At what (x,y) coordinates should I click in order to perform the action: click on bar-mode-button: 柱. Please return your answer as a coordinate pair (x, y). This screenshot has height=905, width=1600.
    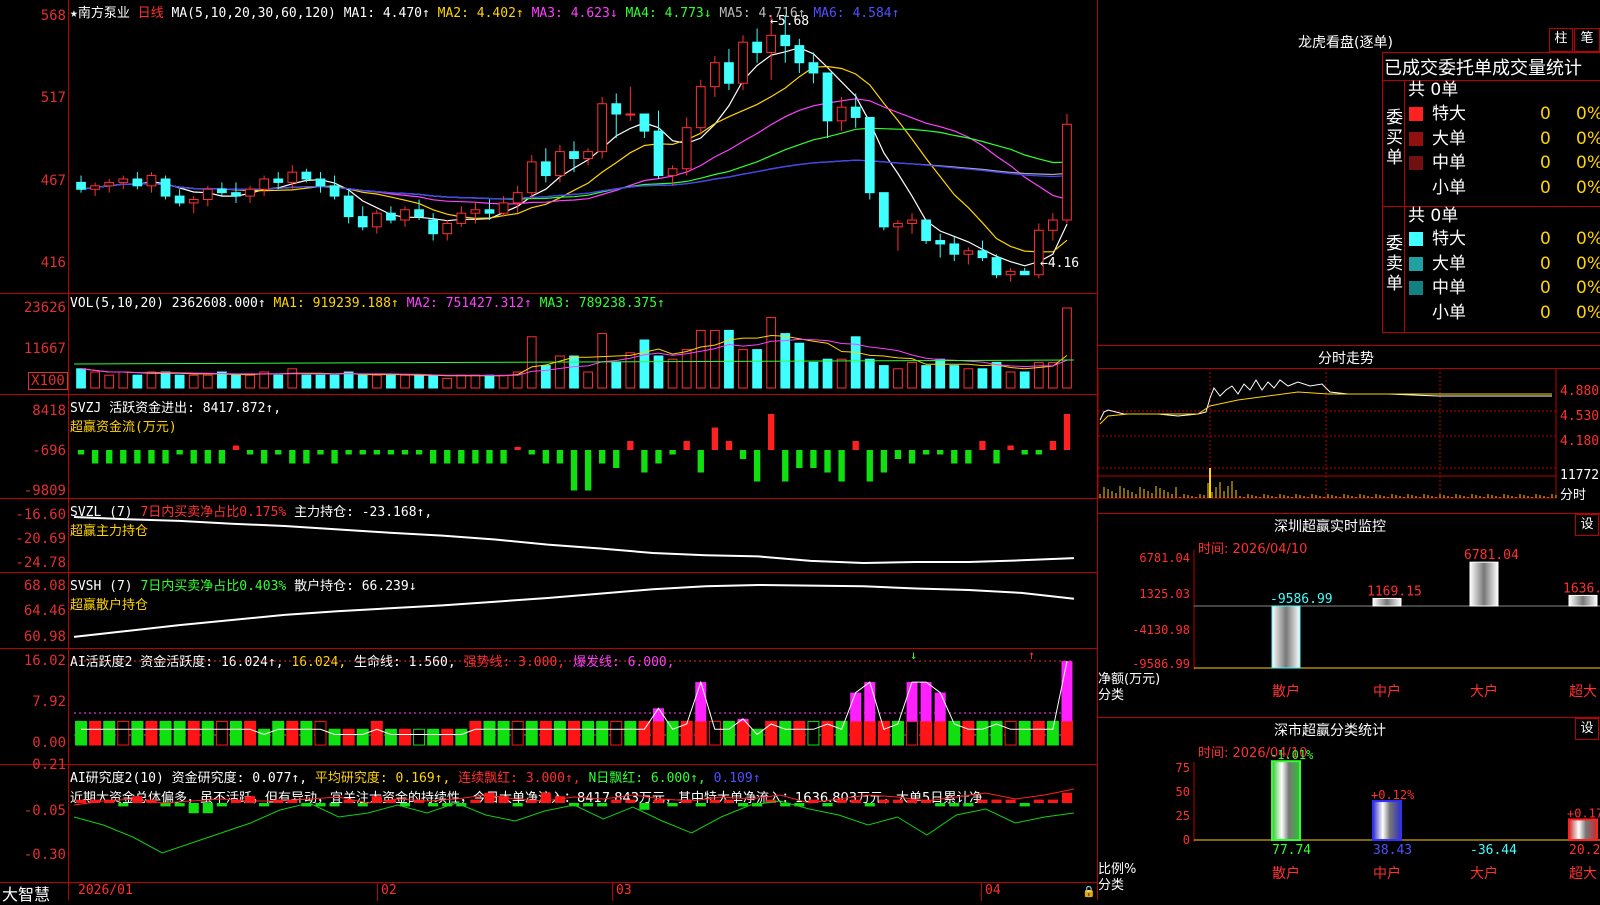
    Looking at the image, I should click on (1561, 40).